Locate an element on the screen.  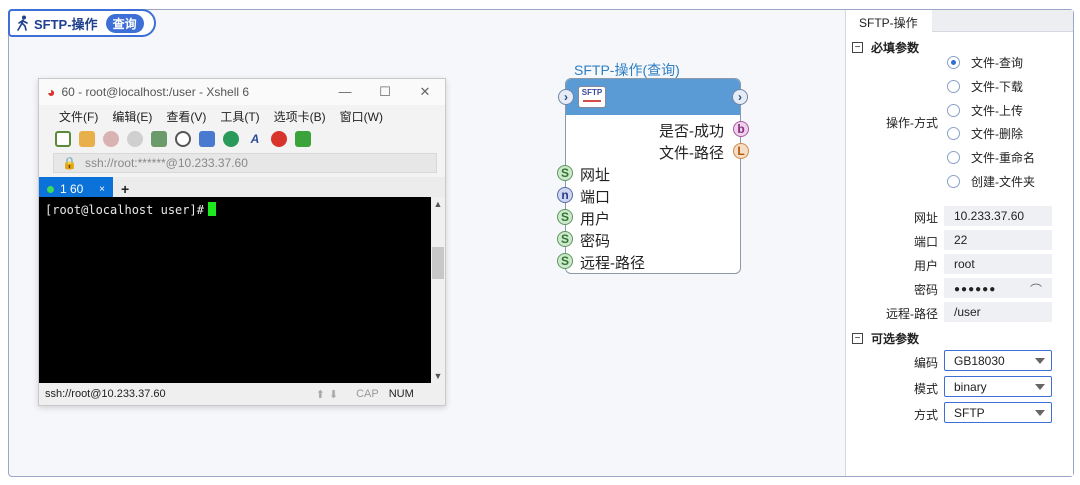
find-icon is located at coordinates (183, 139).